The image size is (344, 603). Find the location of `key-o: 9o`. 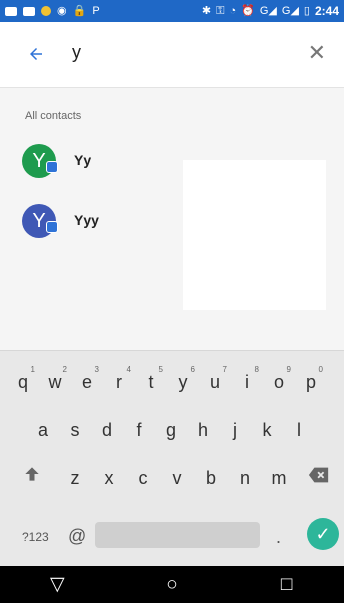

key-o: 9o is located at coordinates (279, 380).